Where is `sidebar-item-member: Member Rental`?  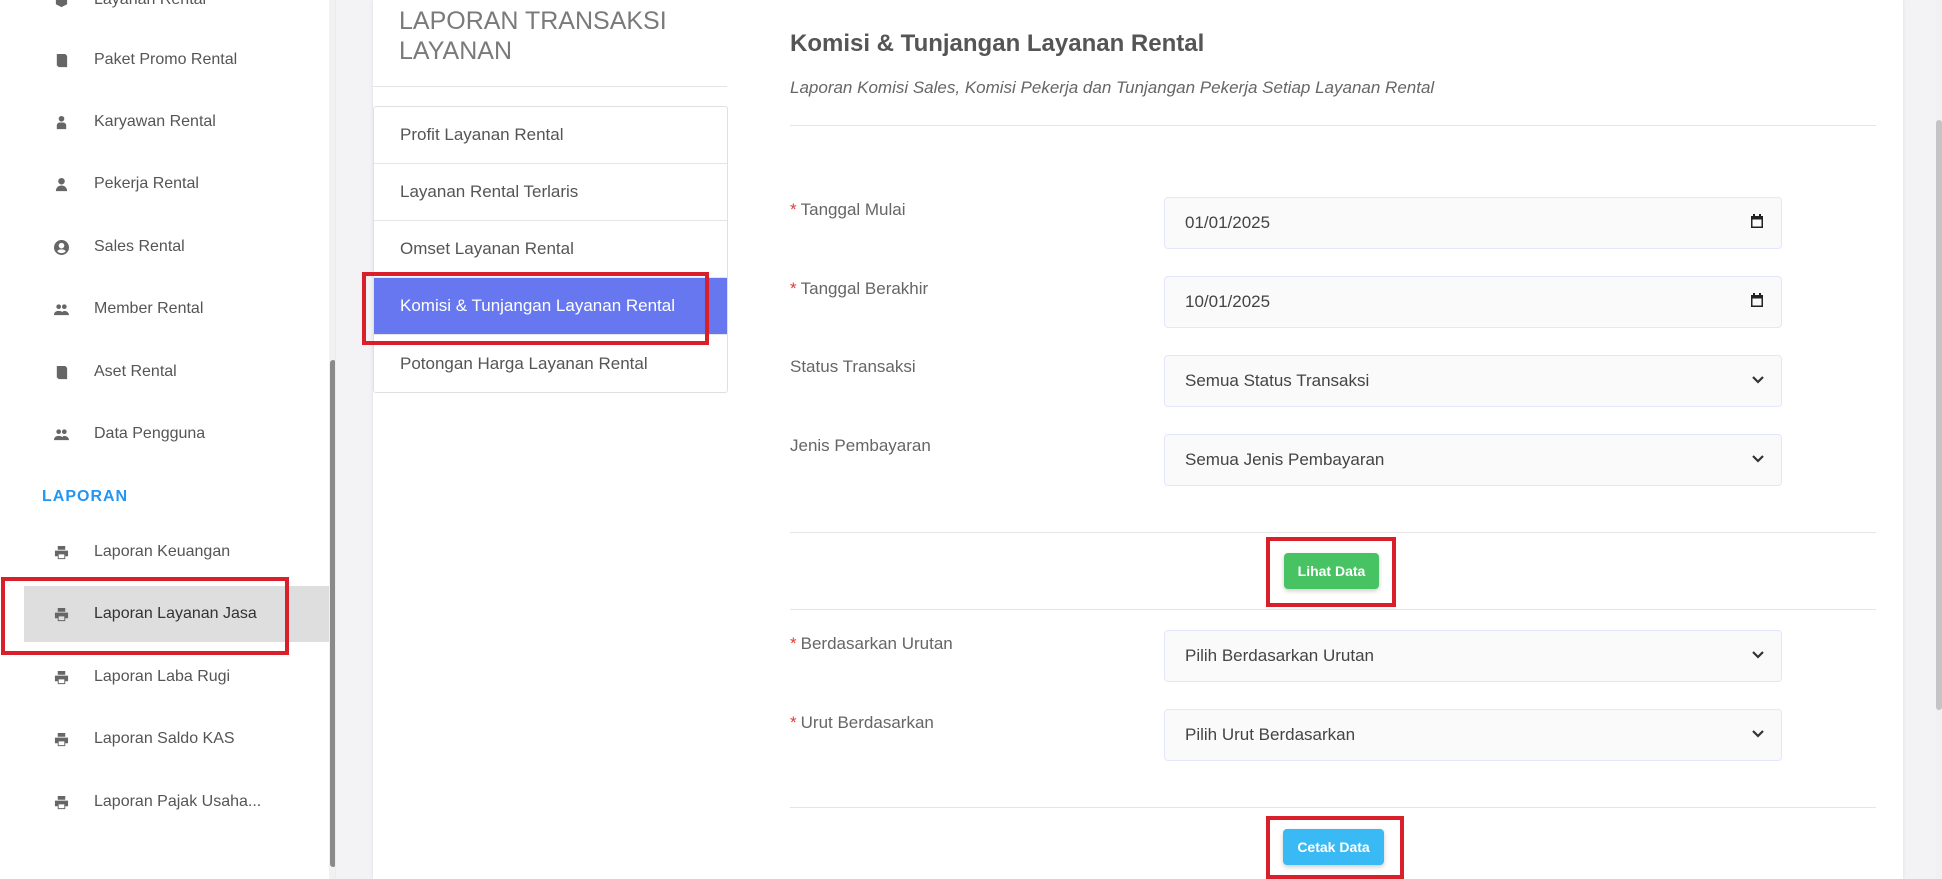 sidebar-item-member: Member Rental is located at coordinates (176, 309).